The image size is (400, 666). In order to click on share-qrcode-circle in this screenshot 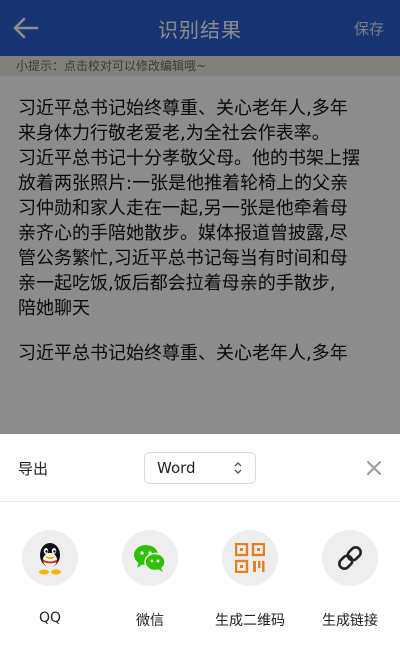, I will do `click(250, 558)`.